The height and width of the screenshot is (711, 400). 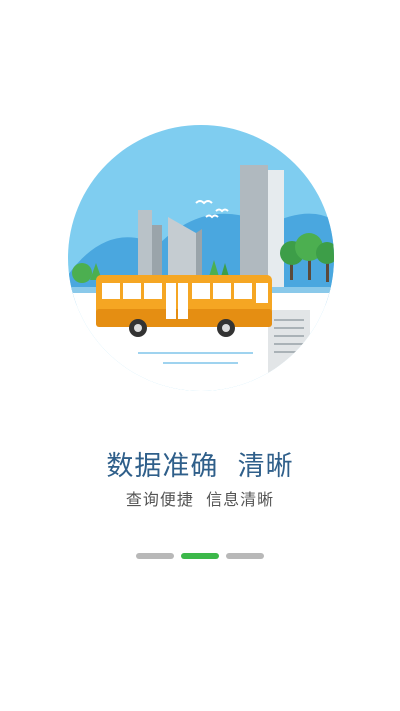 I want to click on page-dot-2-active, so click(x=200, y=556).